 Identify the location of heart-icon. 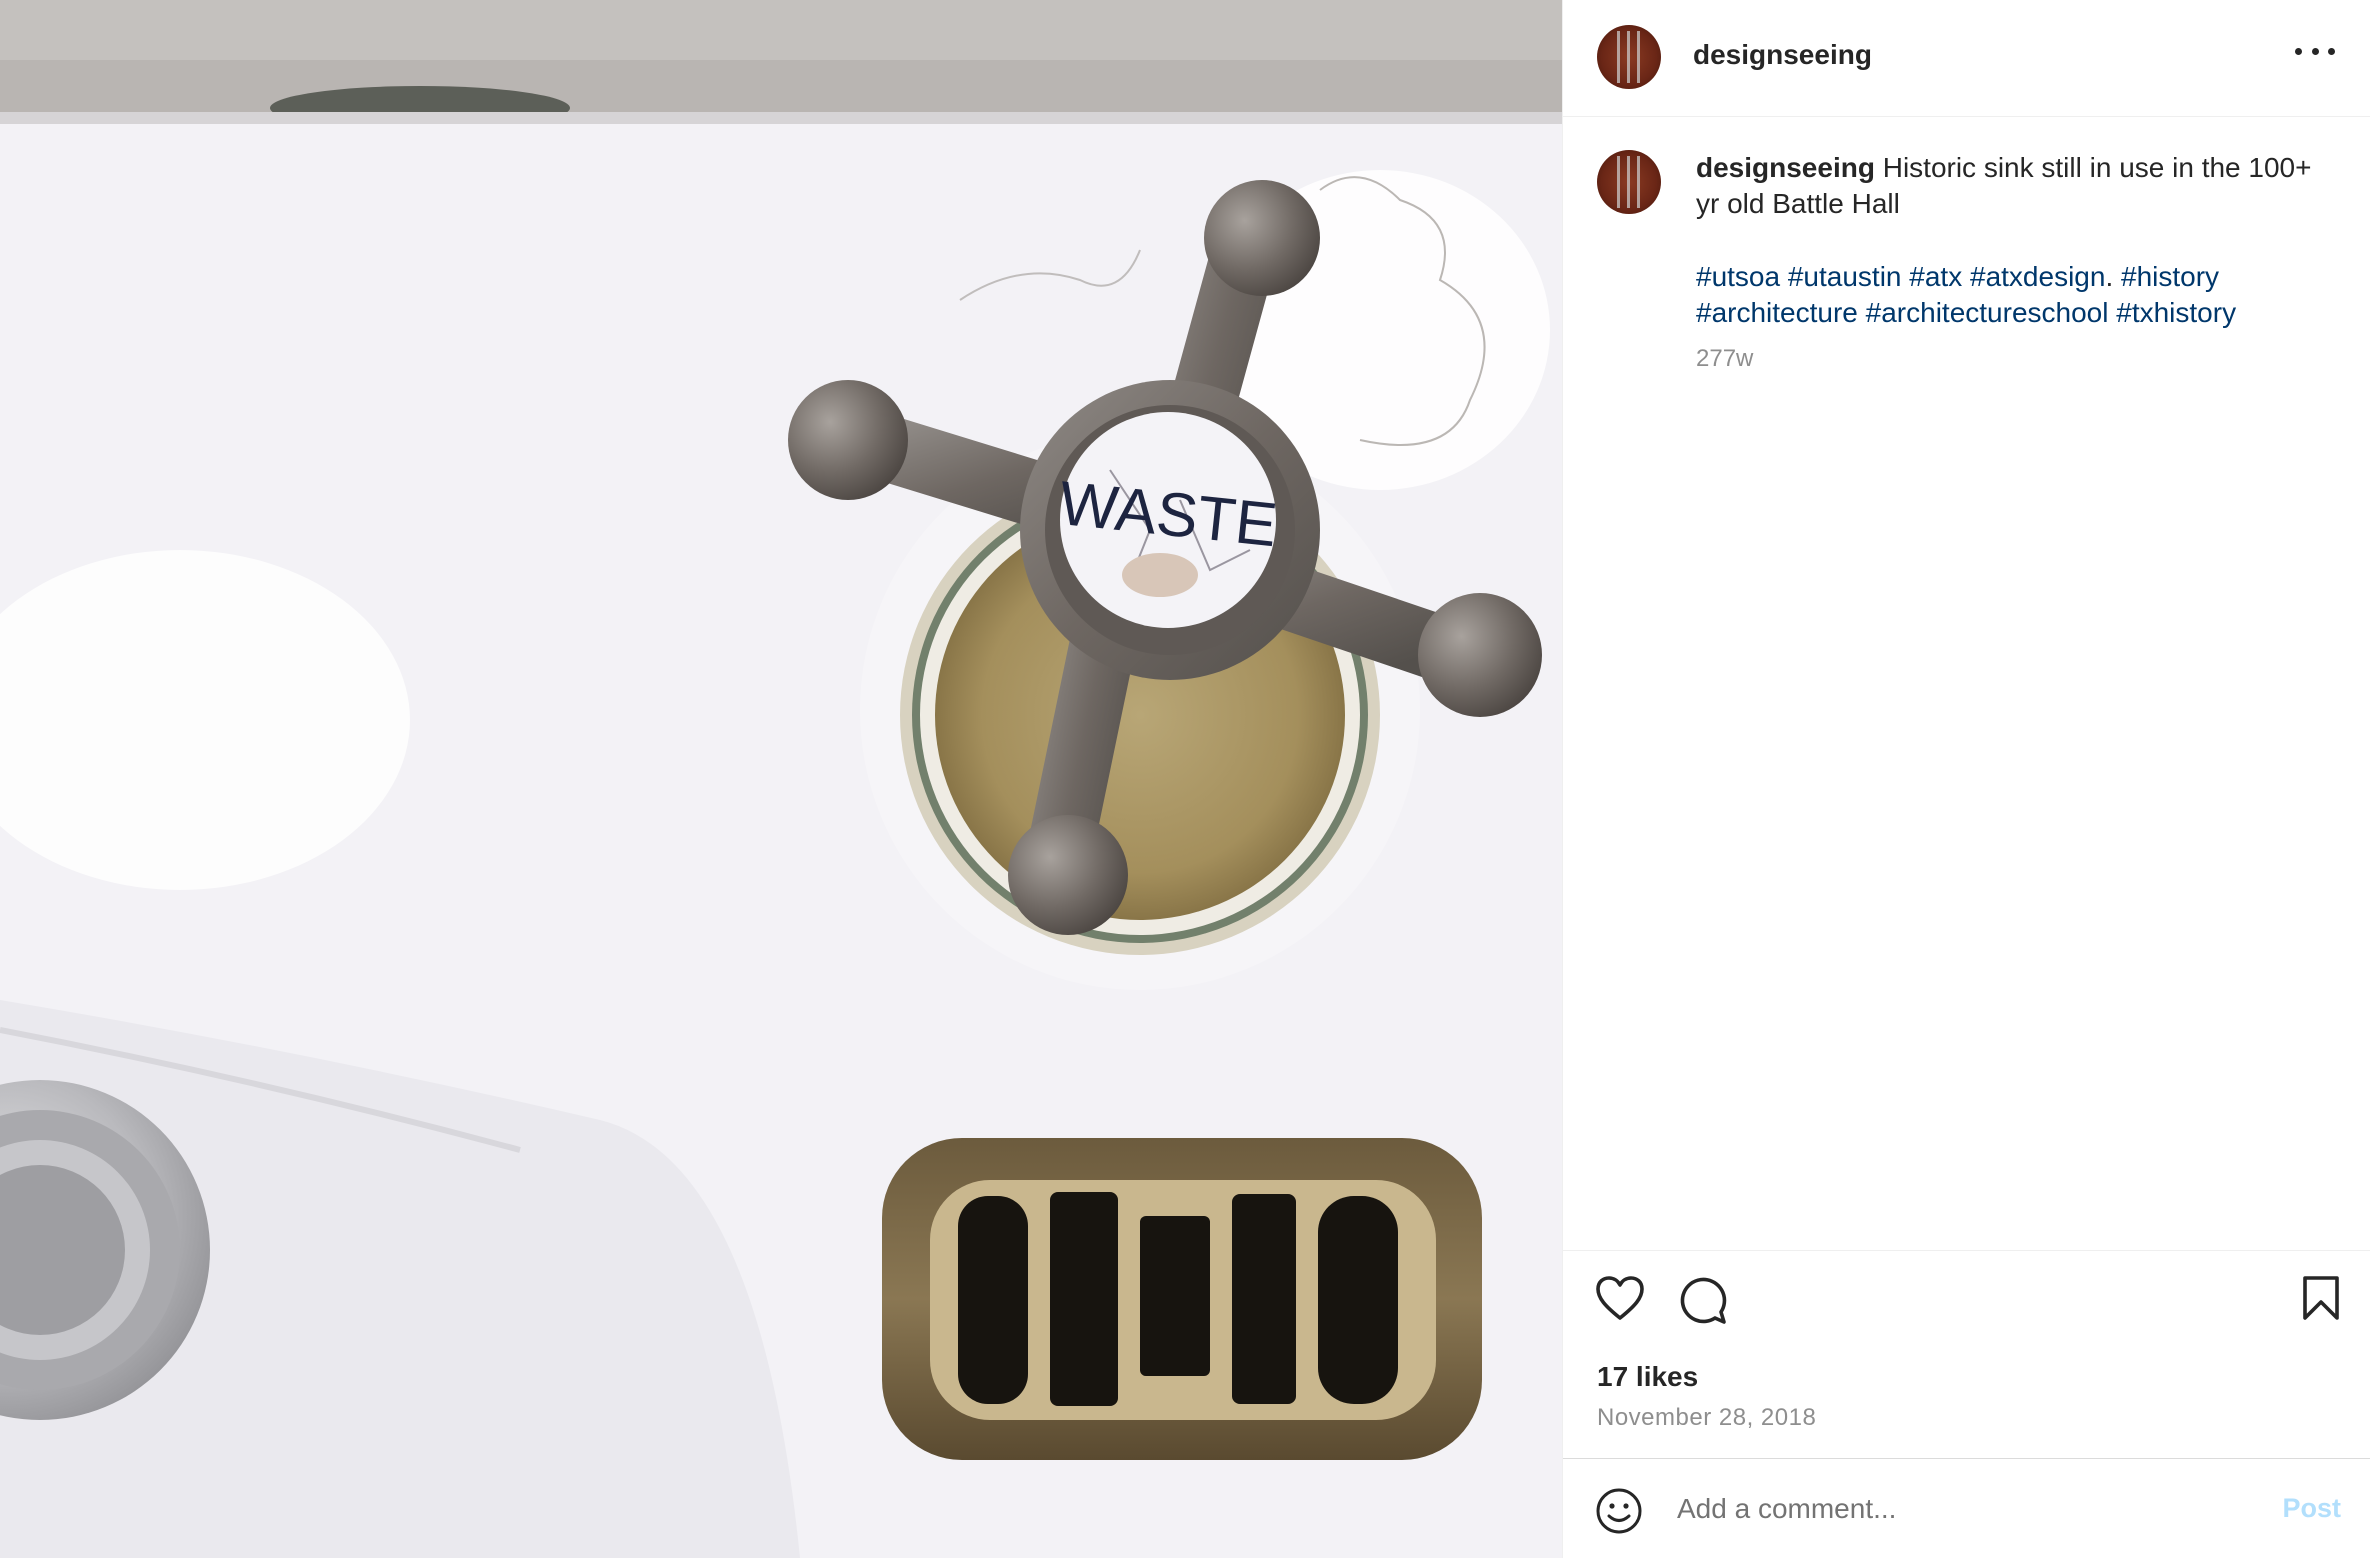
(1620, 1300).